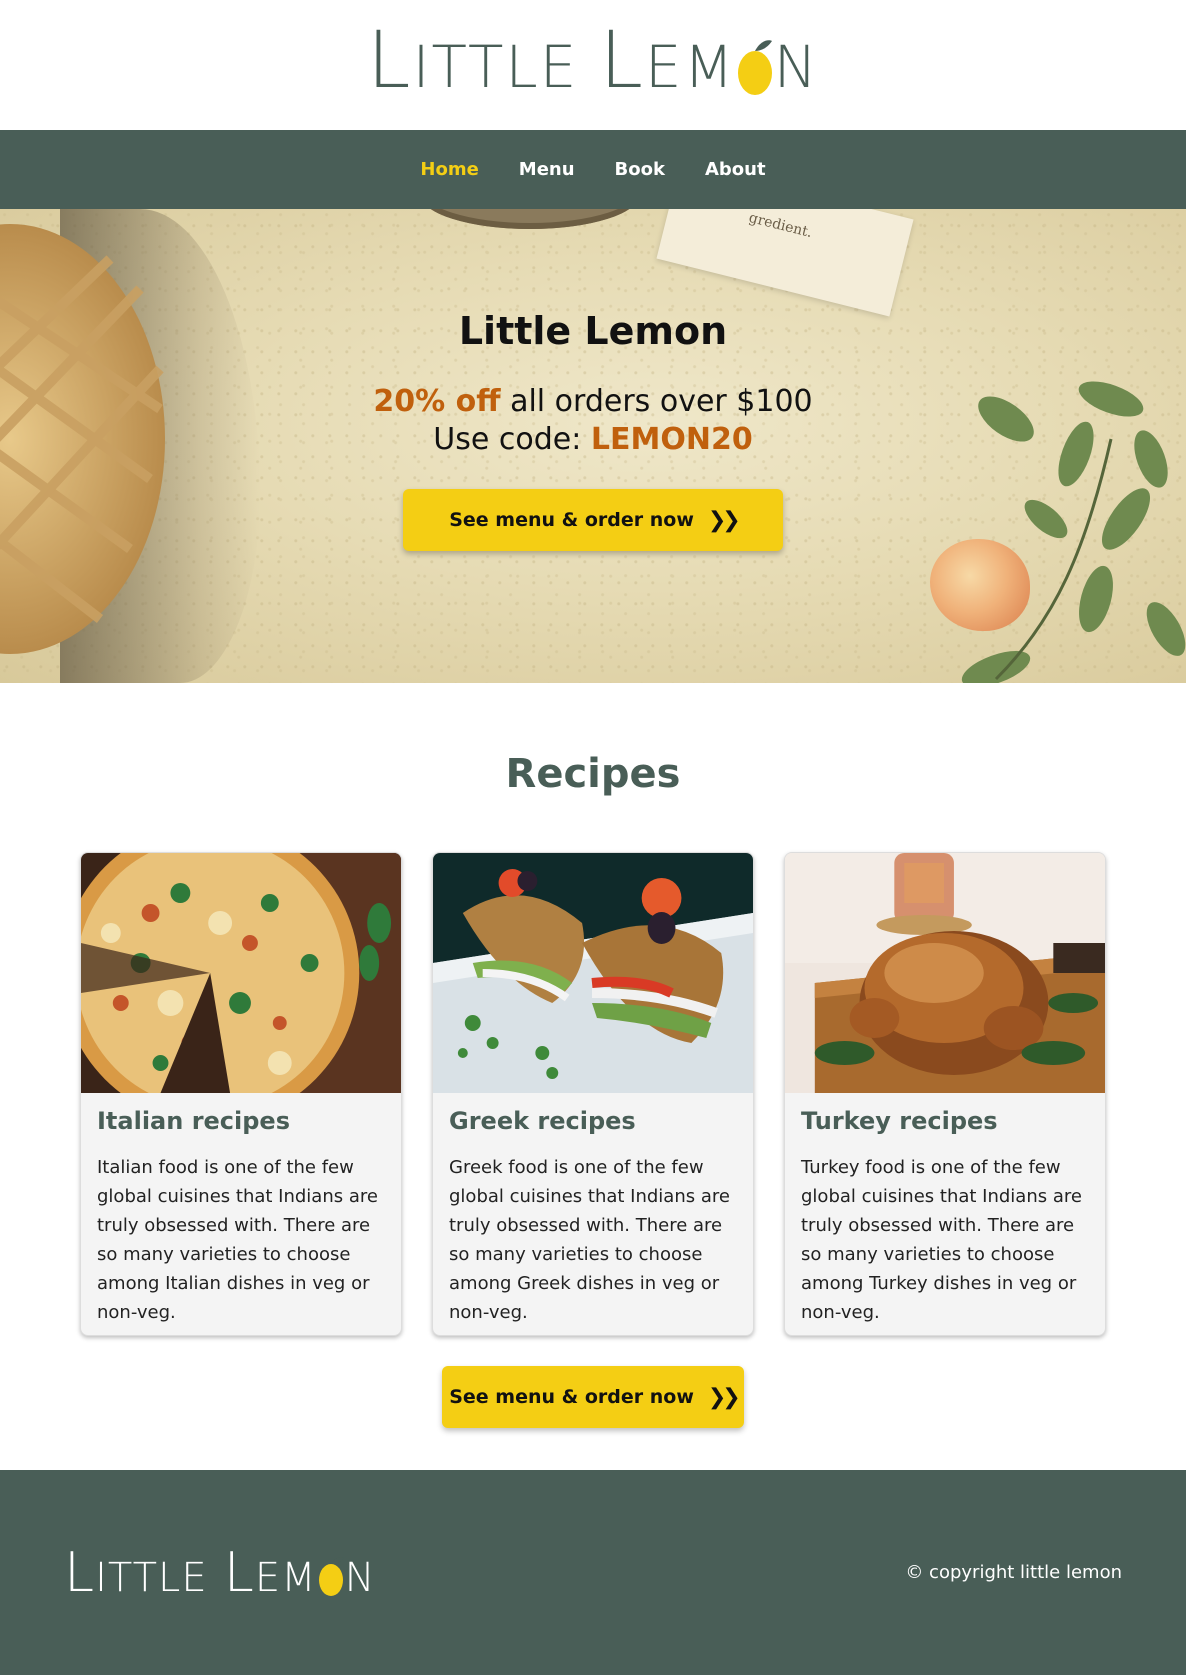  I want to click on site-footer: LITTLE LEM N © copyright little lemon, so click(593, 1572).